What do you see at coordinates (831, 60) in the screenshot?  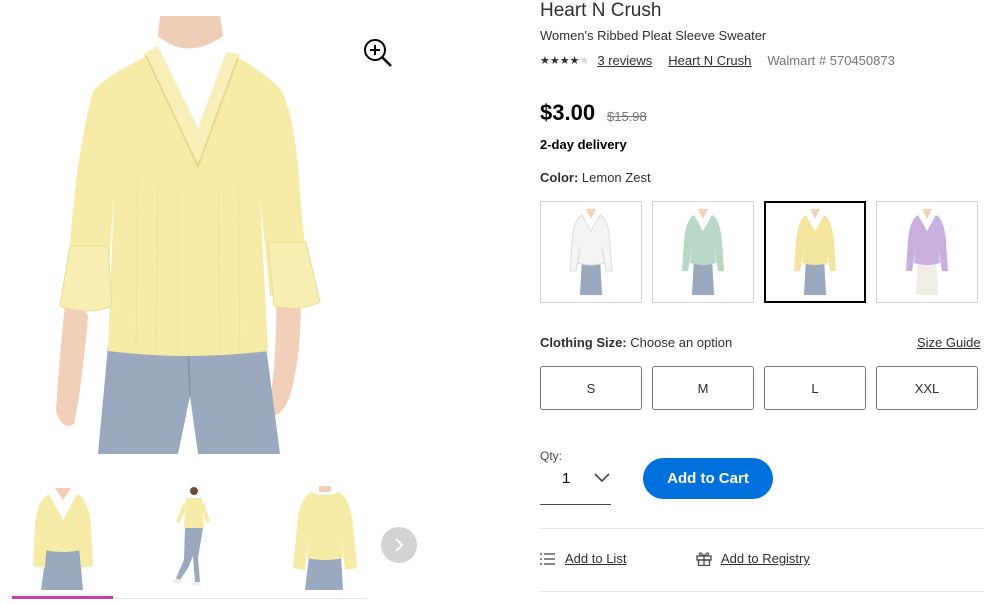 I see `walmart-id: Walmart # 570450873` at bounding box center [831, 60].